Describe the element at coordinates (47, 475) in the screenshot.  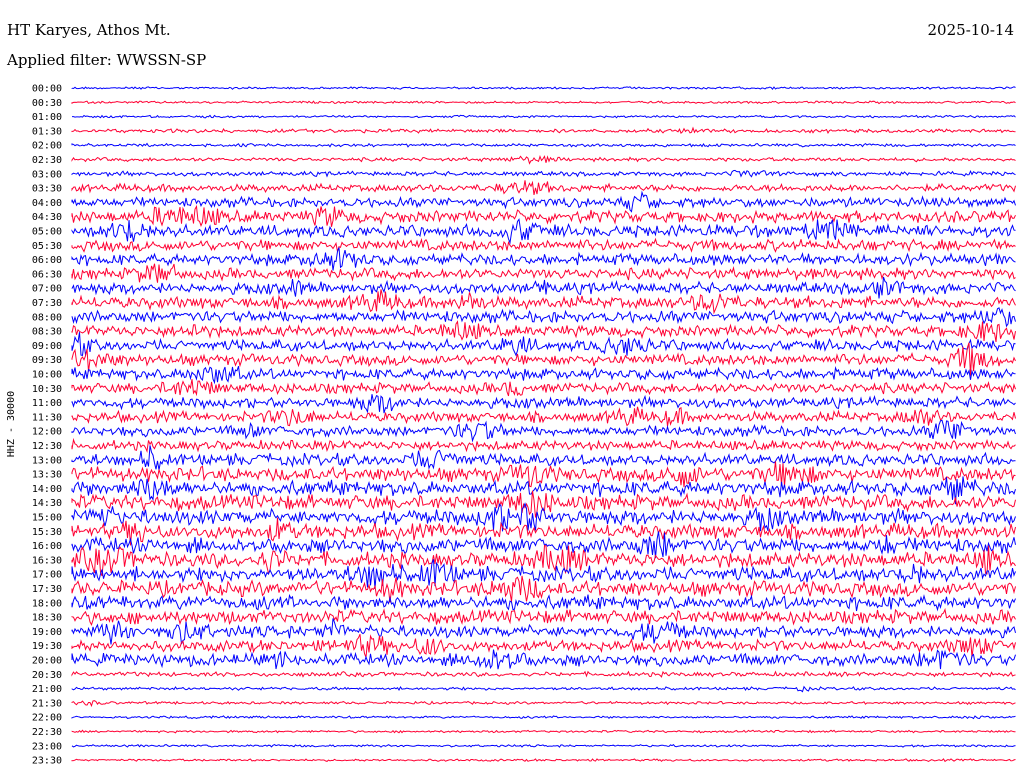
I see `time-tick-label: 13:30` at that location.